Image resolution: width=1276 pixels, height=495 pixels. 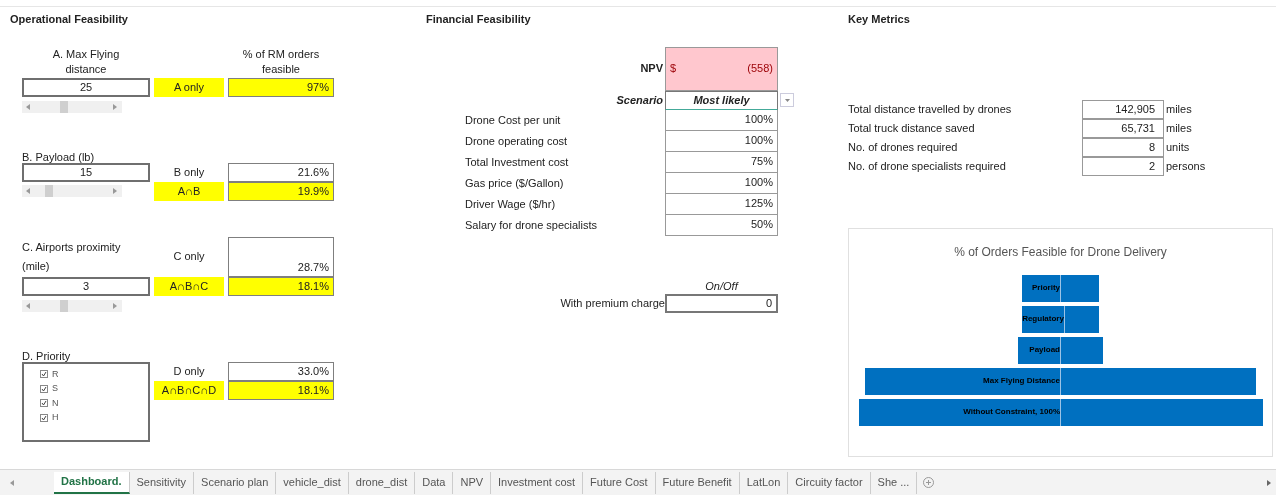 What do you see at coordinates (281, 371) in the screenshot?
I see `result-cell: 33.0%` at bounding box center [281, 371].